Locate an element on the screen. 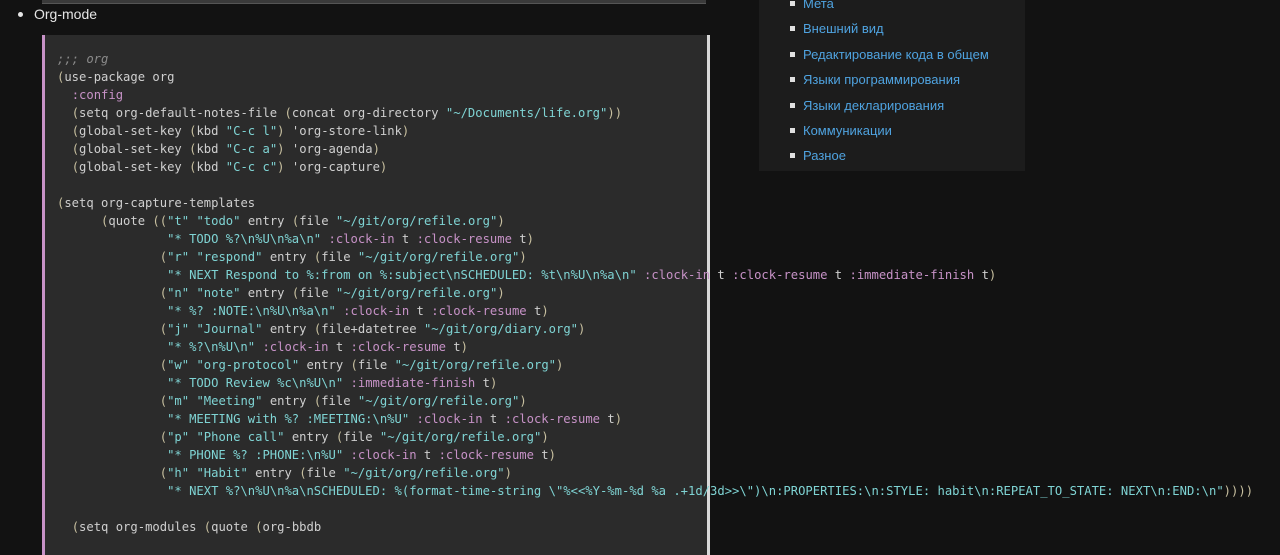  sidebar-link: Редактирование кода в общем is located at coordinates (896, 54).